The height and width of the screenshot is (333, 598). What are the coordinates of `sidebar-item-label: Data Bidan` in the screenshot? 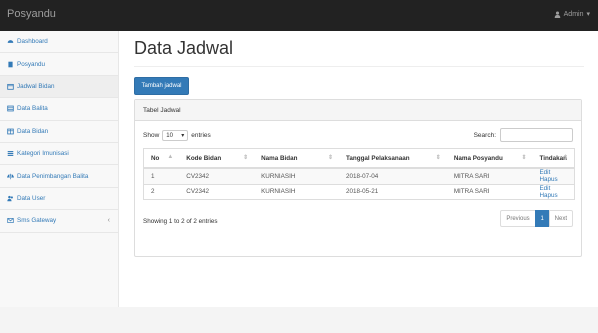 It's located at (33, 131).